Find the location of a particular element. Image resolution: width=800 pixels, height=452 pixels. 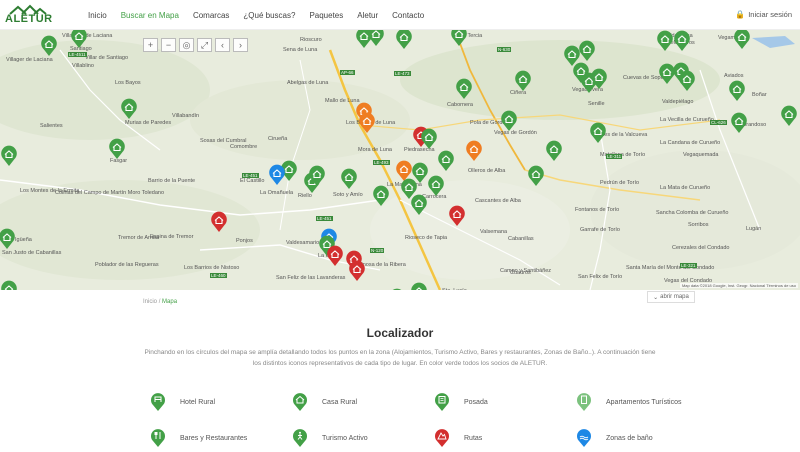

road-label: CL-626 is located at coordinates (718, 122).